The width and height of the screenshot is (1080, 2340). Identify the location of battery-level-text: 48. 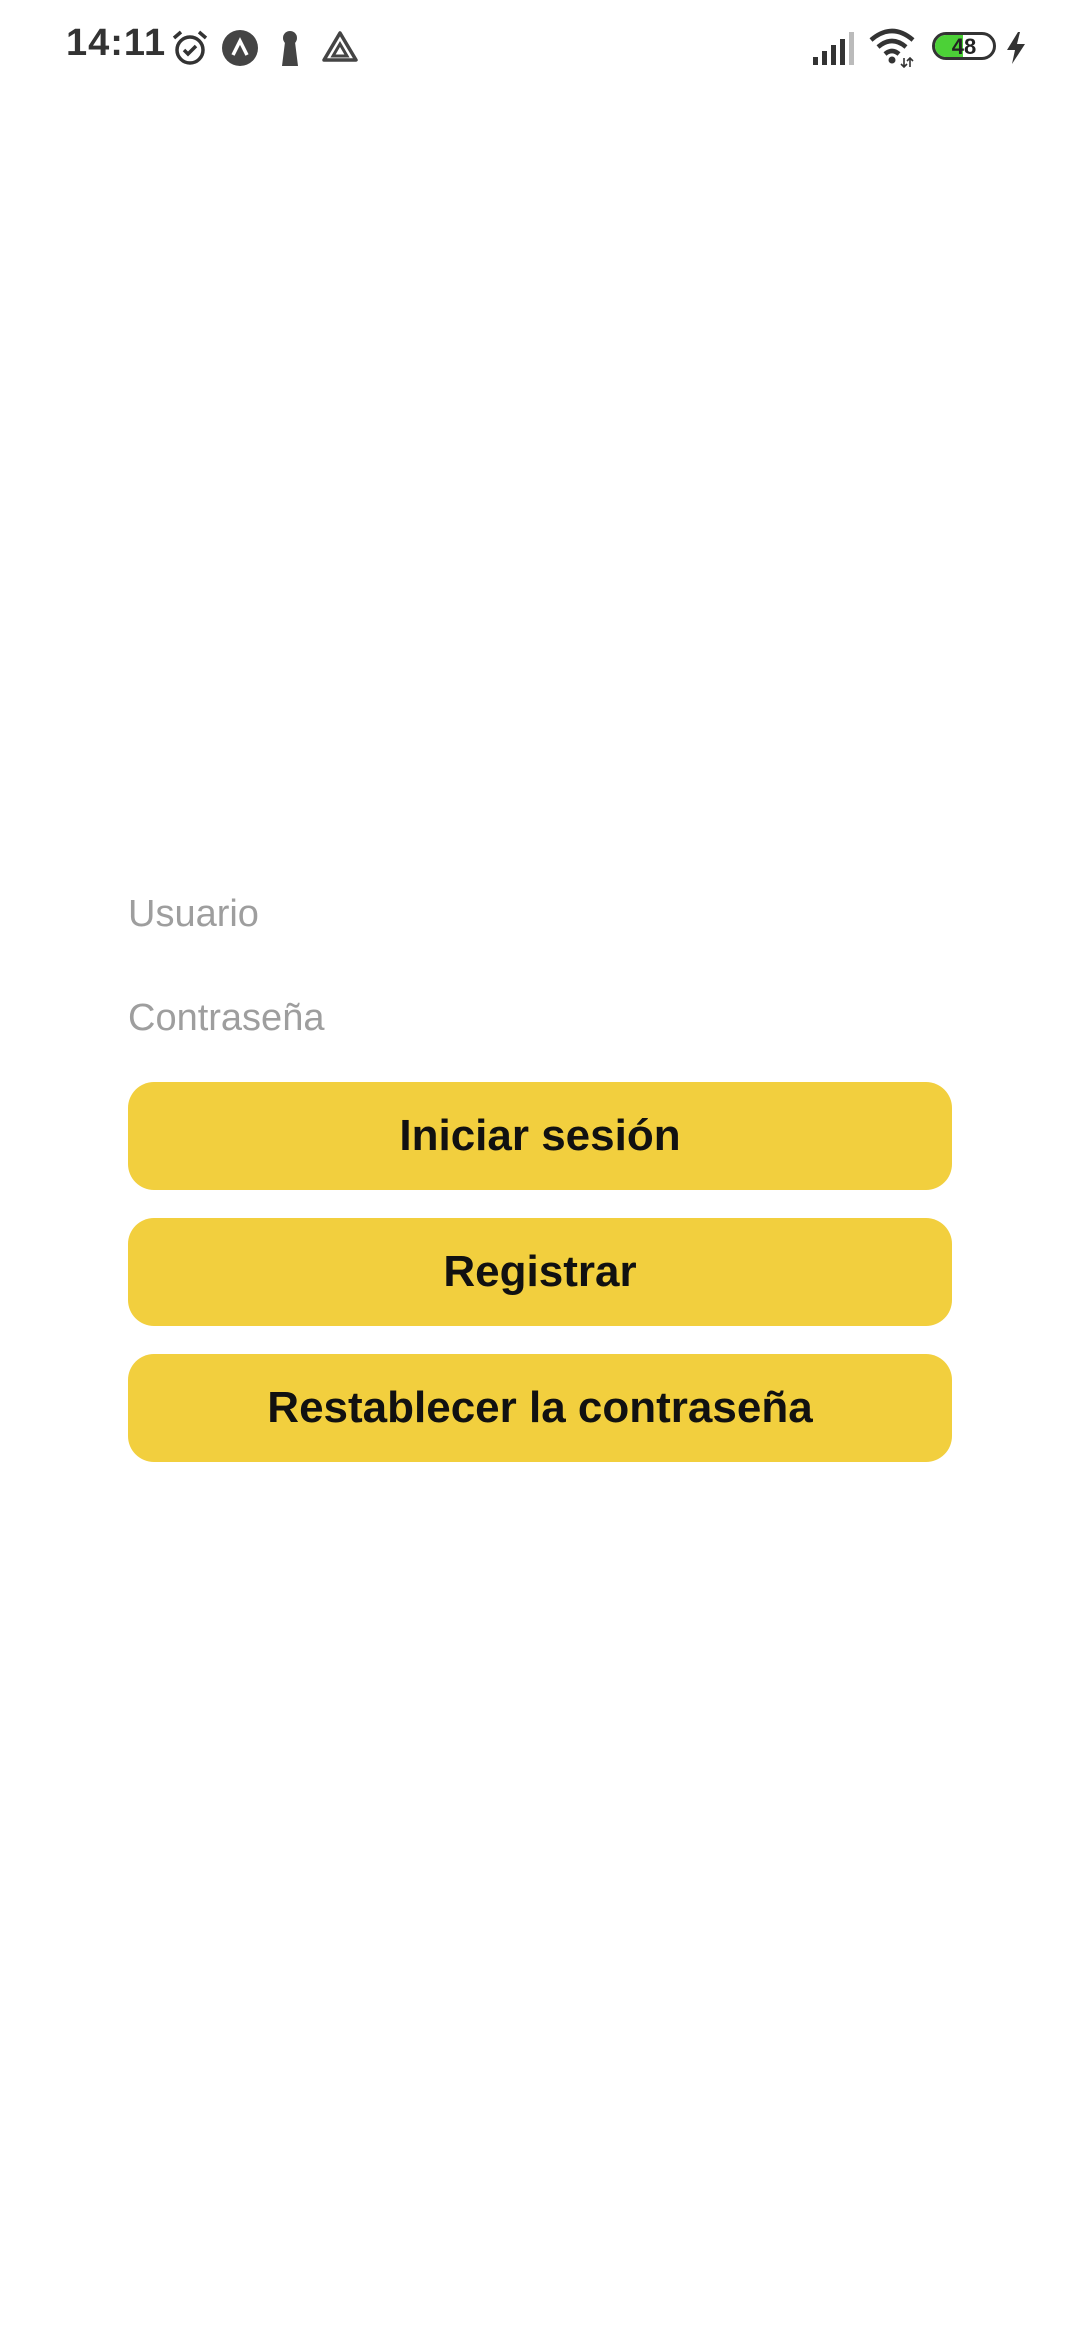
(964, 46).